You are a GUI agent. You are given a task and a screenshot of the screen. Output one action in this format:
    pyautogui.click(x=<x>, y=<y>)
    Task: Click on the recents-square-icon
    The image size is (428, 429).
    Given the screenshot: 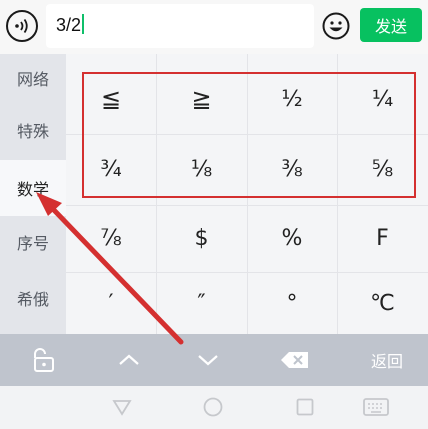 What is the action you would take?
    pyautogui.click(x=305, y=407)
    